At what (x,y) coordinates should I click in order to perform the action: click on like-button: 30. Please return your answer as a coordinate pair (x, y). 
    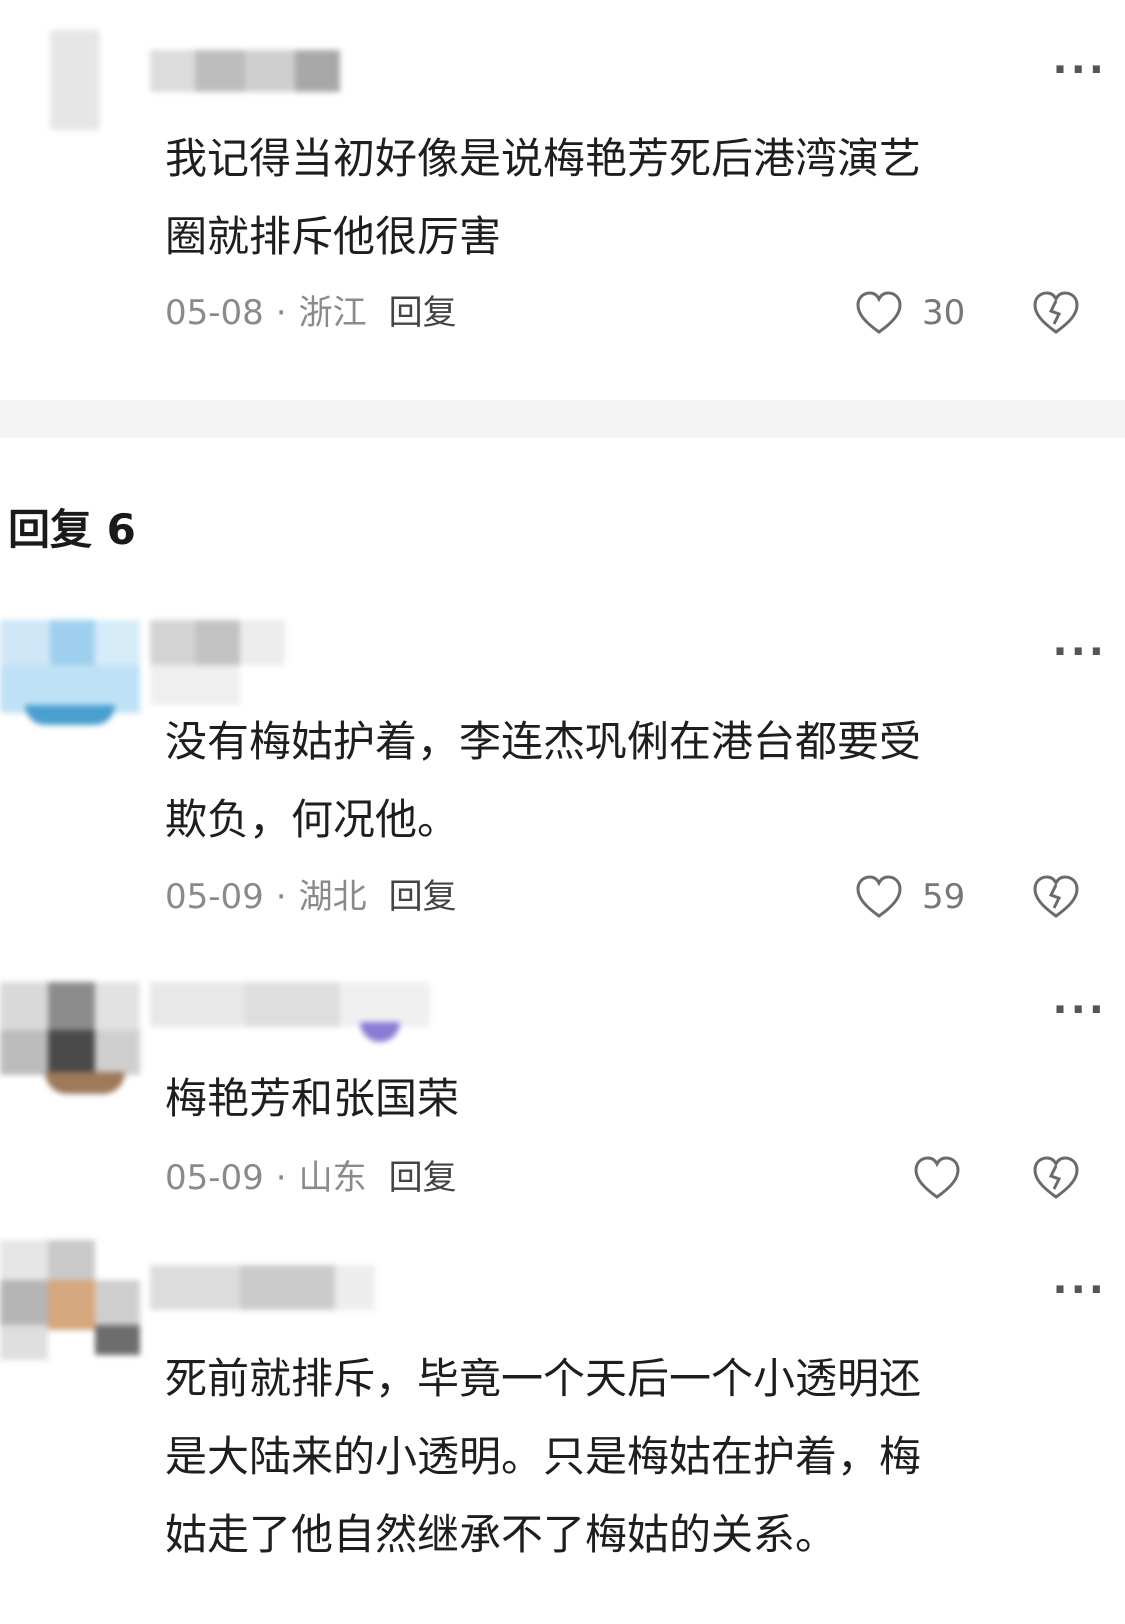
    Looking at the image, I should click on (920, 313).